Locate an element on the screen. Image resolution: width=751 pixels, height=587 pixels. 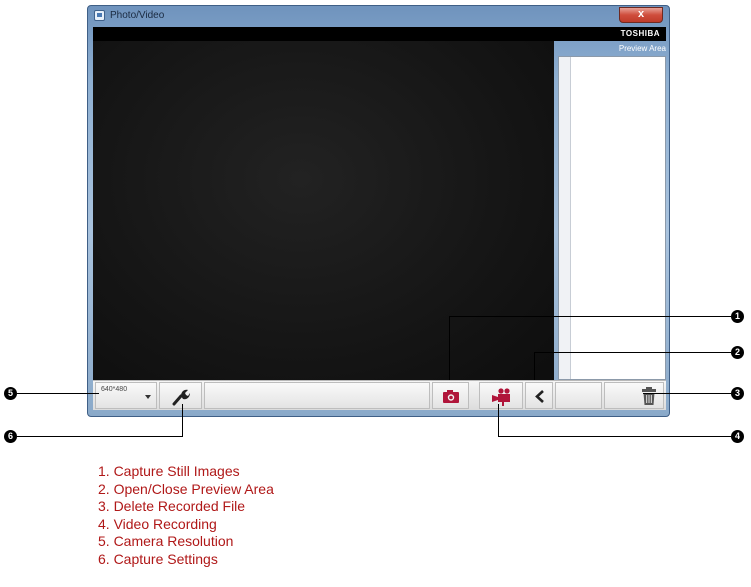
camera-toolbar: 640*480 is located at coordinates (379, 395).